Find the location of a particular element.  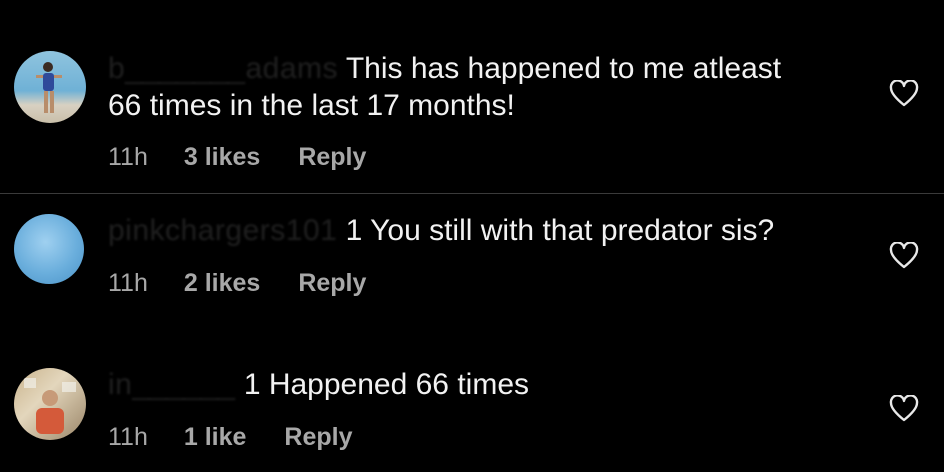

comment-username: b_______adams is located at coordinates (223, 68).